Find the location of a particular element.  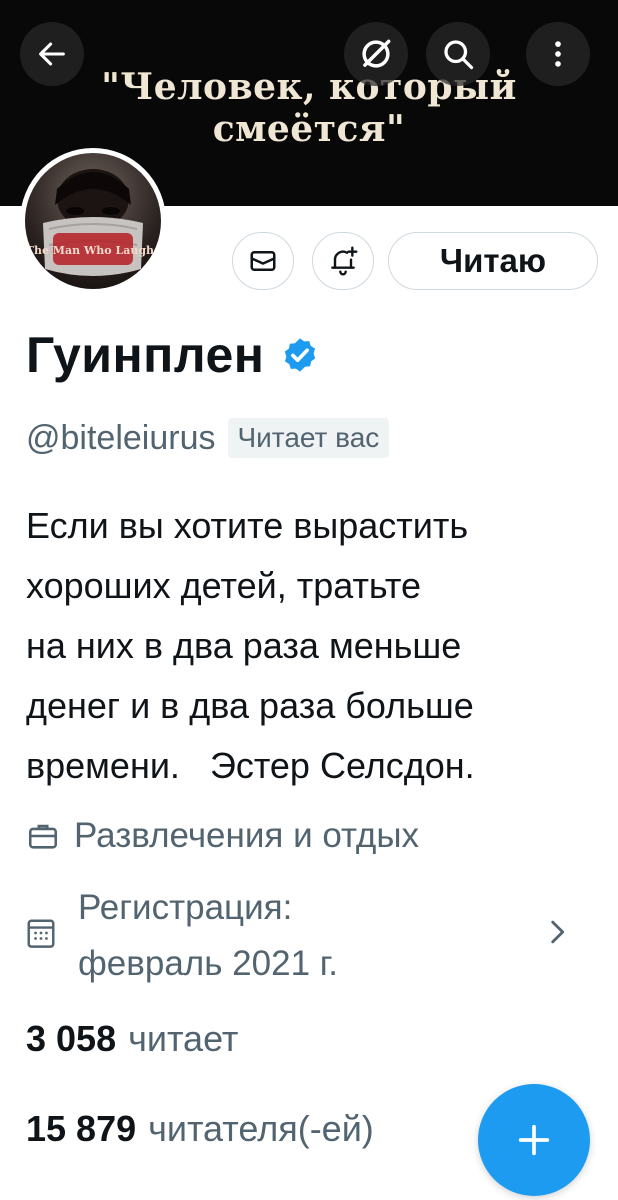

avatar-portrait: The Man Who Laughs is located at coordinates (93, 222).